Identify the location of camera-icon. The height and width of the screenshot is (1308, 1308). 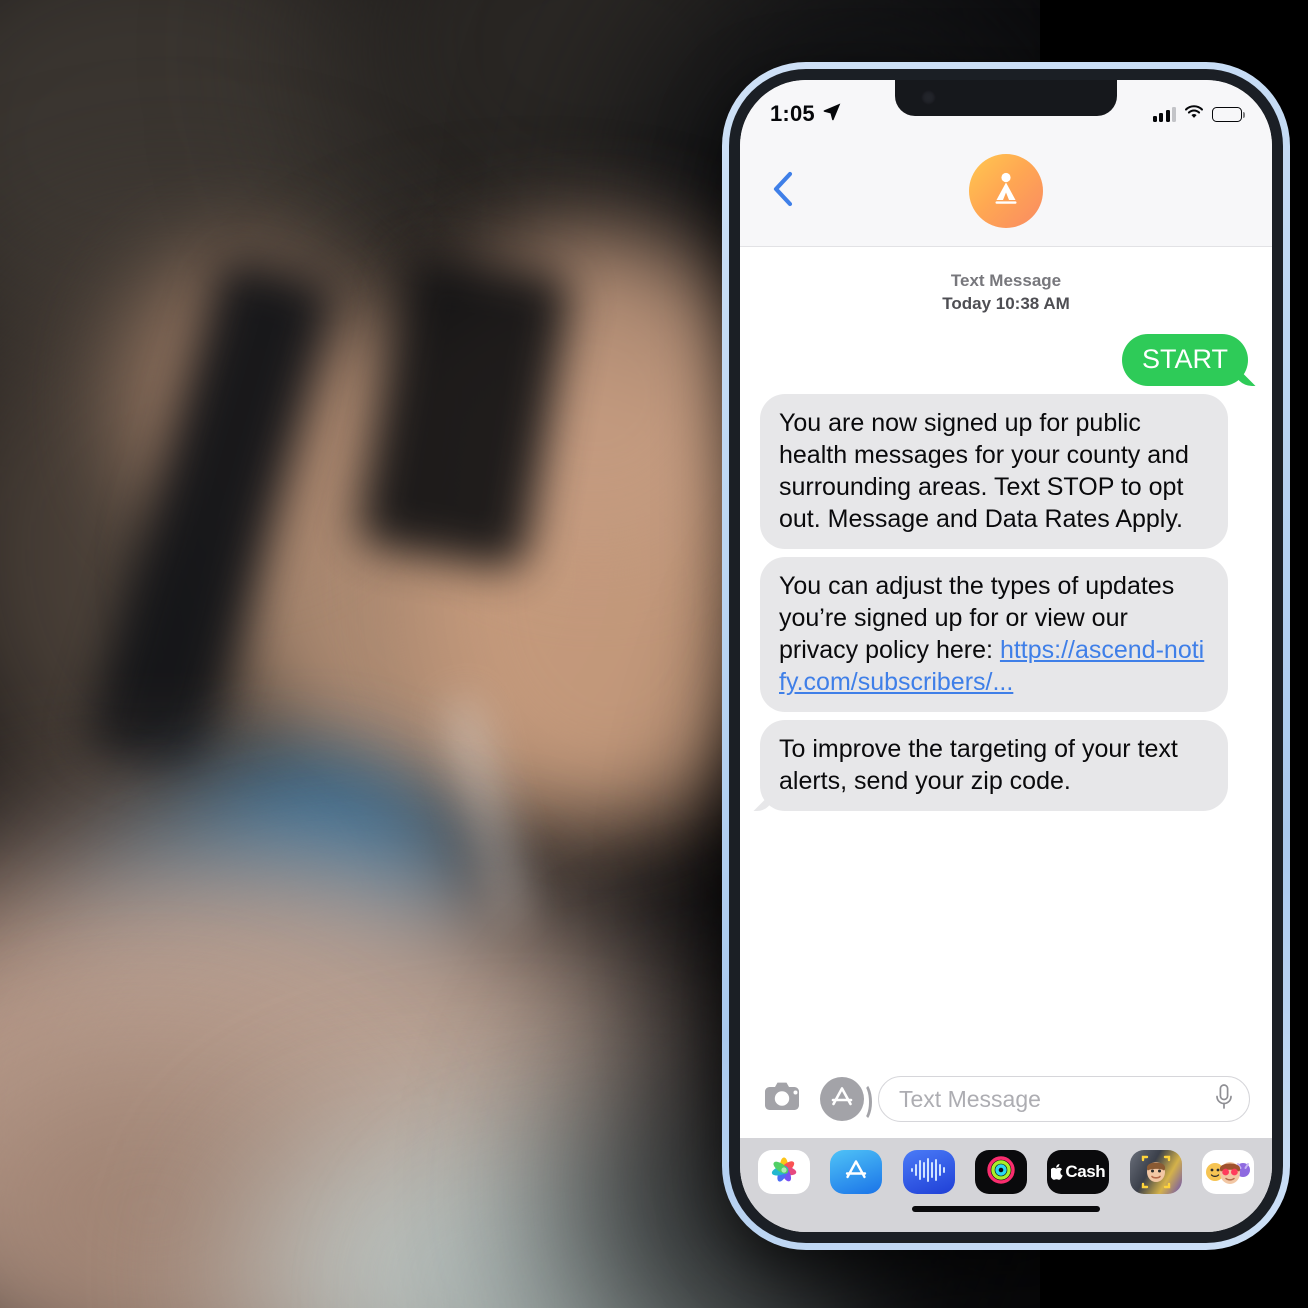
(784, 1099).